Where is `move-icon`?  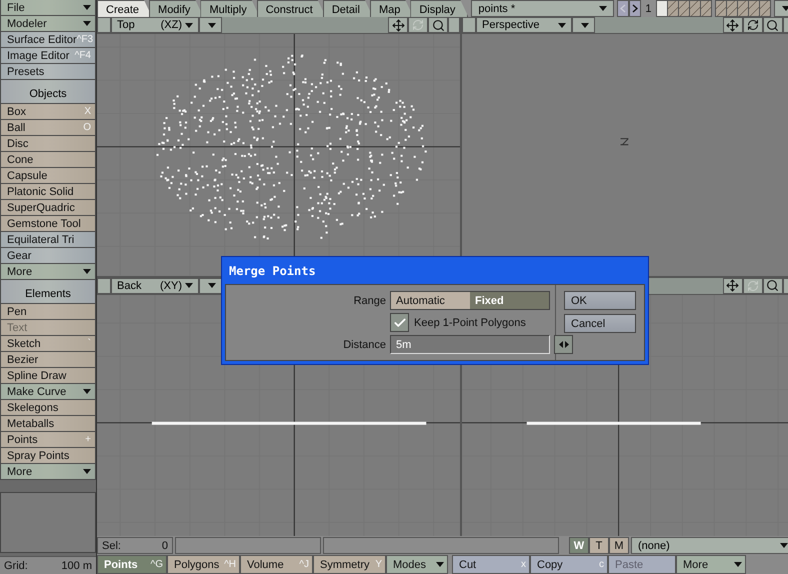
move-icon is located at coordinates (733, 25).